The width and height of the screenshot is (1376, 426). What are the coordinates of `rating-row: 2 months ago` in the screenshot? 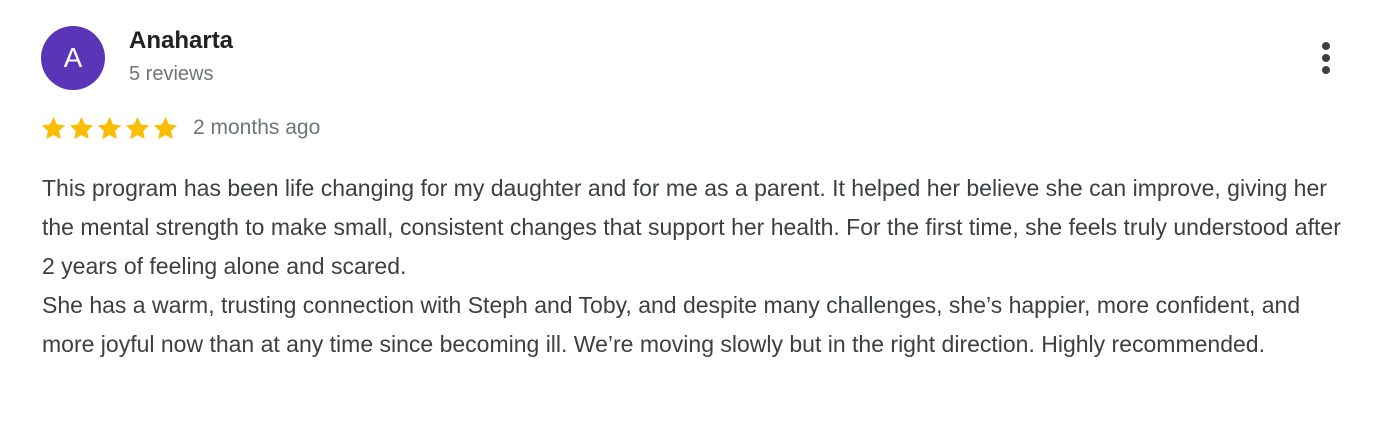 It's located at (180, 128).